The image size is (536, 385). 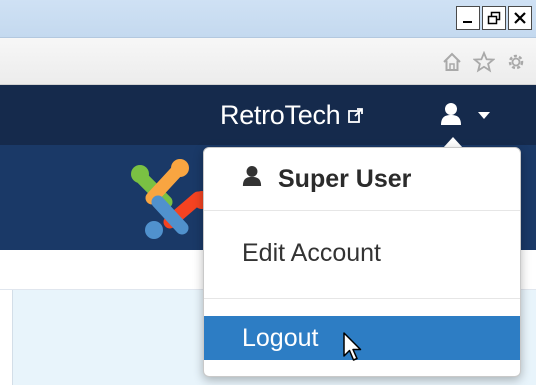 What do you see at coordinates (280, 114) in the screenshot?
I see `site-name: RetroTech` at bounding box center [280, 114].